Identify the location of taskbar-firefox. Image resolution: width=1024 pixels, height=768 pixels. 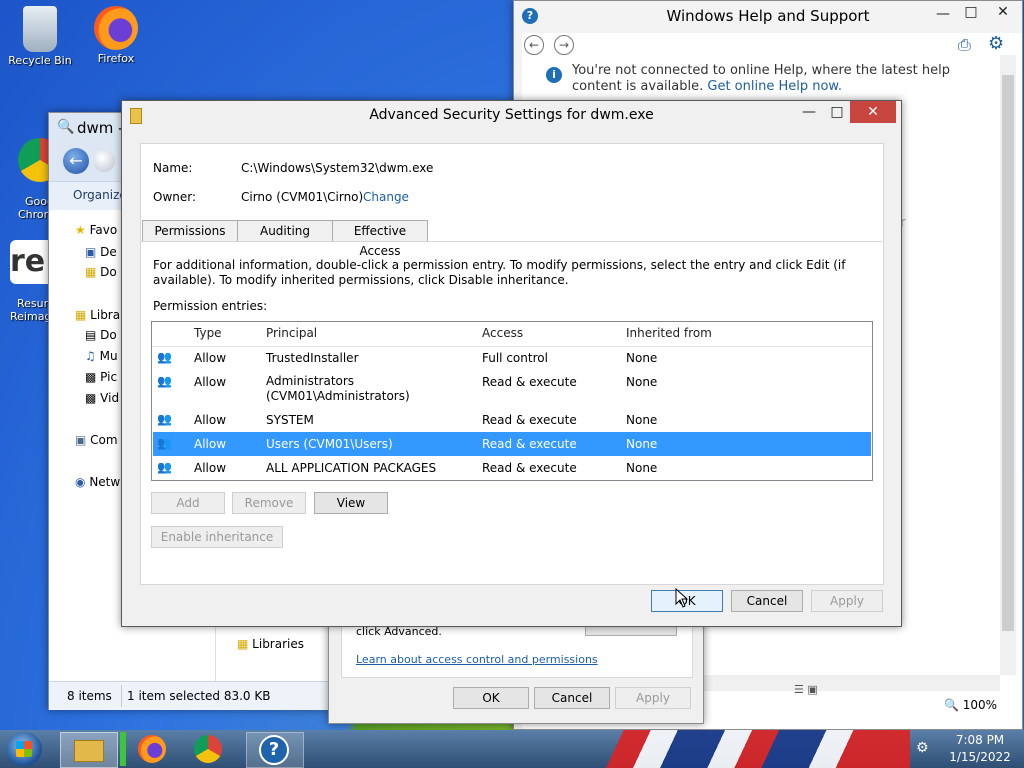
(154, 749).